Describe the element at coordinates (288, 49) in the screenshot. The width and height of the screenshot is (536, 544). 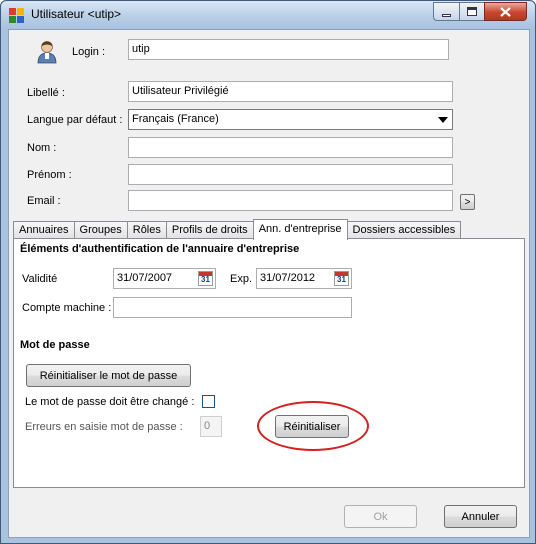
I see `login-field: utip` at that location.